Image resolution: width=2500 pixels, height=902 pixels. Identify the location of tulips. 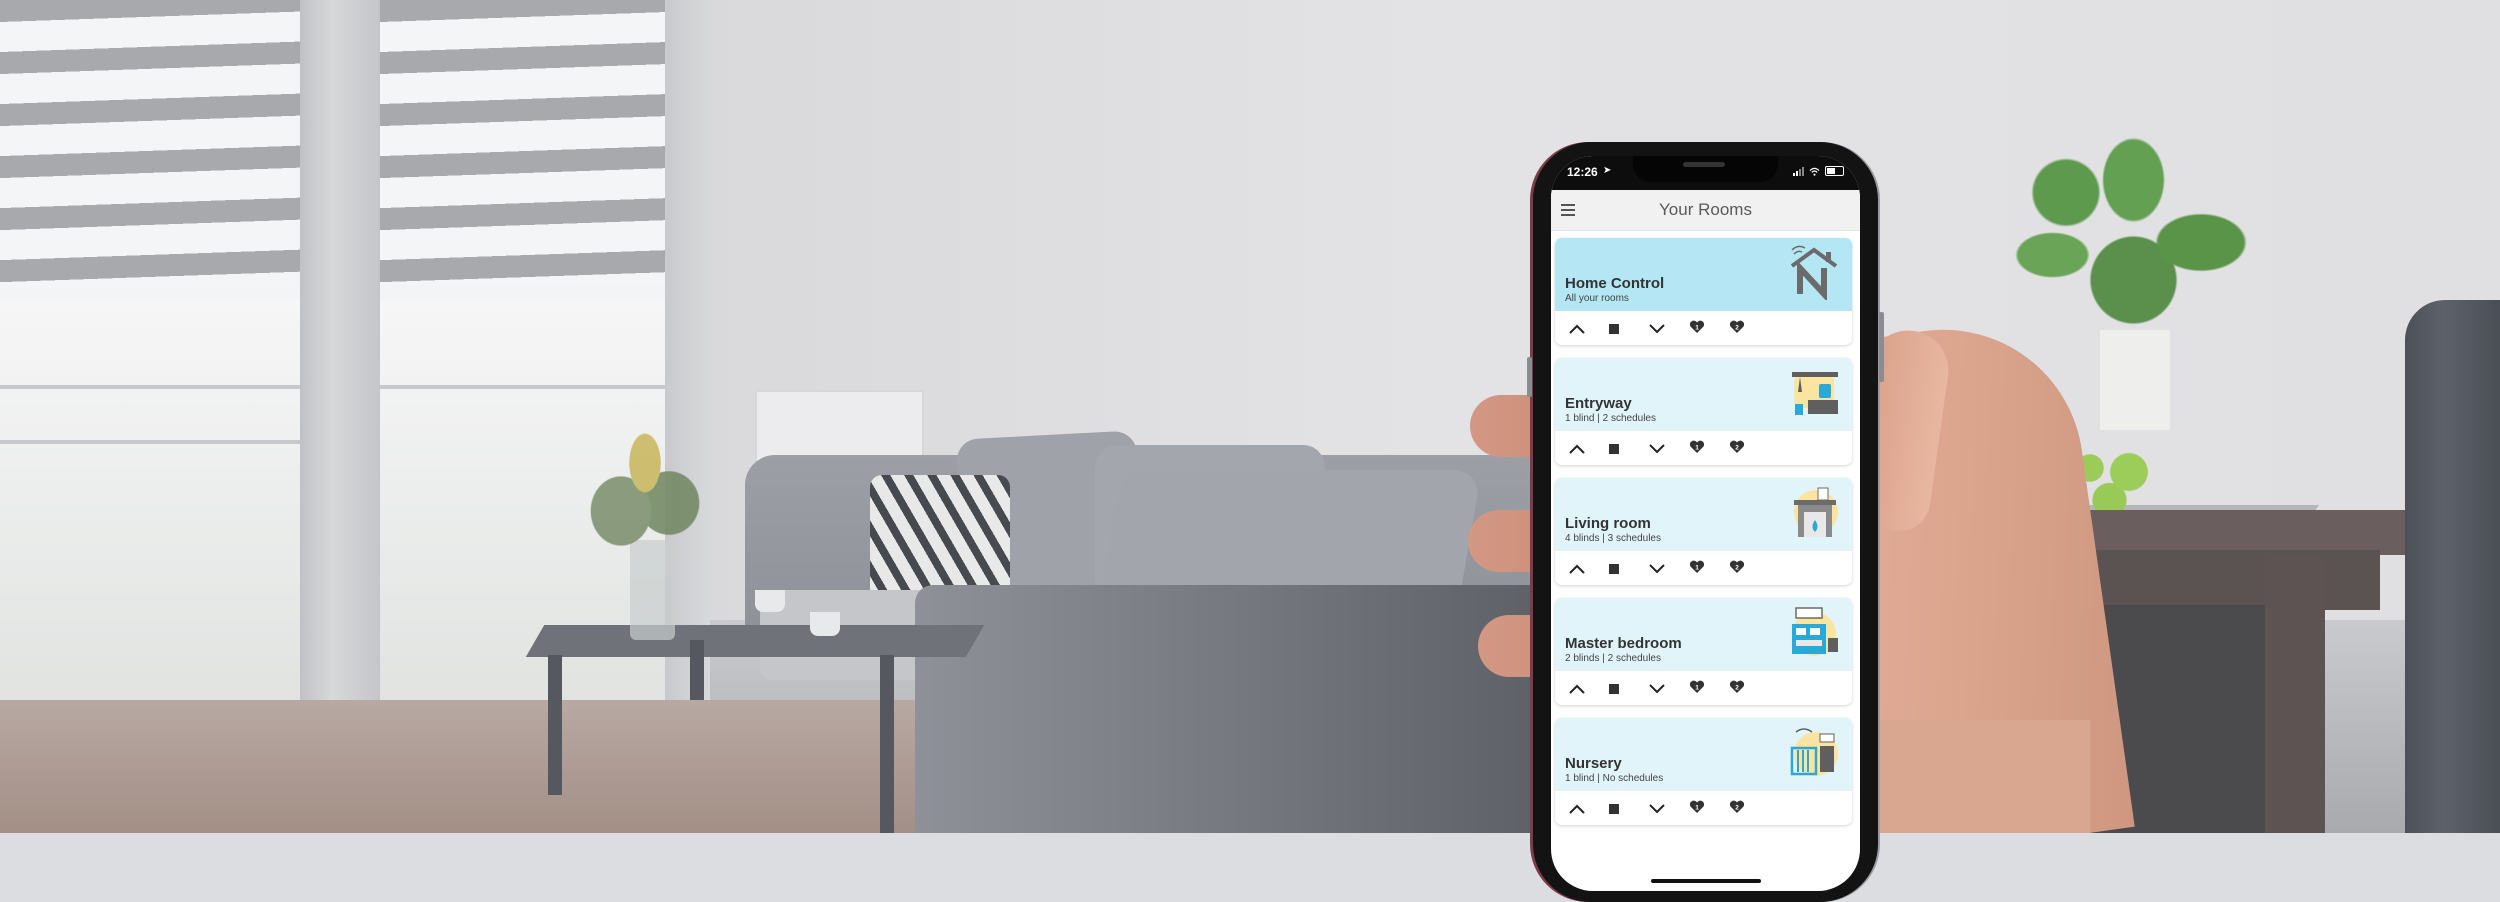
(645, 495).